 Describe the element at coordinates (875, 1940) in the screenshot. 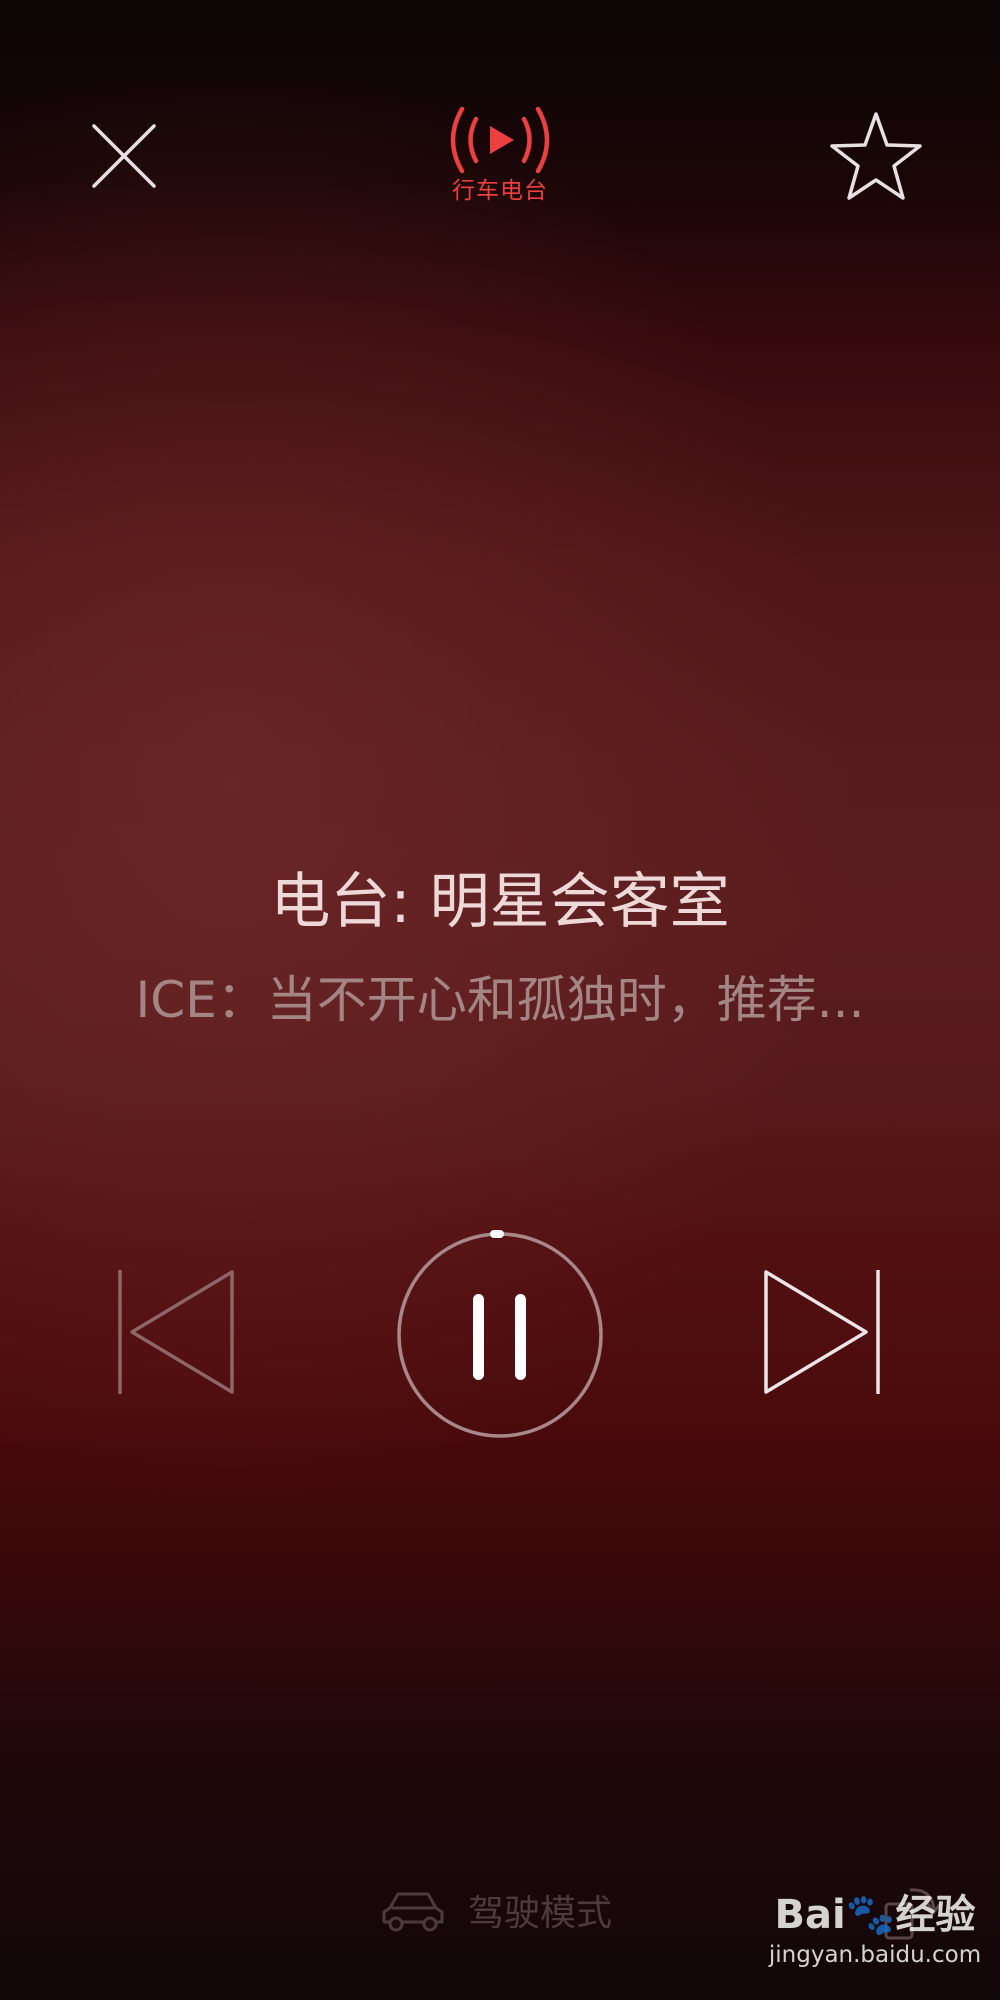

I see `baidu-jingyan-watermark: Bai🐾经验 jingyan.baidu.com` at that location.